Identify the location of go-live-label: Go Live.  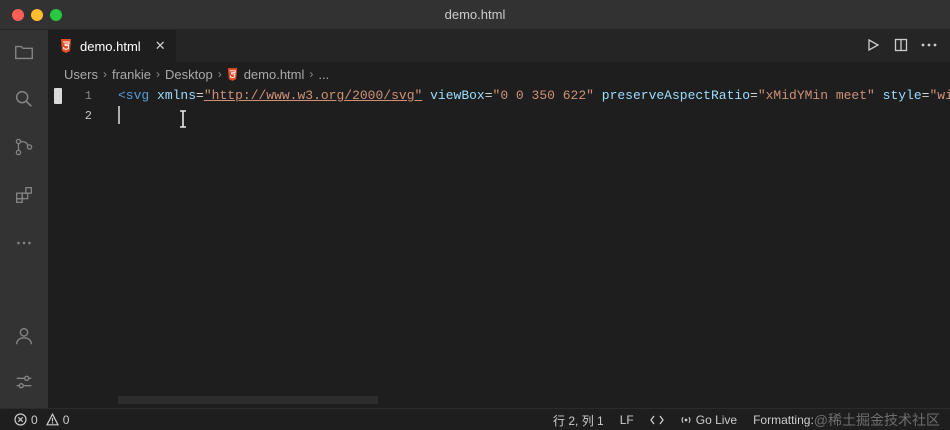
(716, 420).